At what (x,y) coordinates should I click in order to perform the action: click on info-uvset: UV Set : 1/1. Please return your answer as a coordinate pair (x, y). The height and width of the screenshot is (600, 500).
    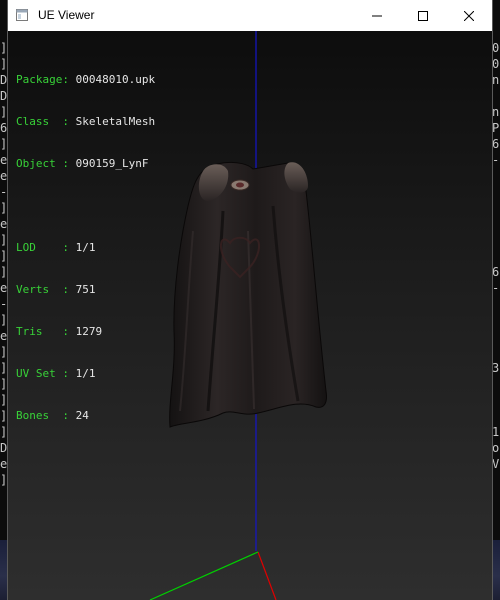
    Looking at the image, I should click on (56, 373).